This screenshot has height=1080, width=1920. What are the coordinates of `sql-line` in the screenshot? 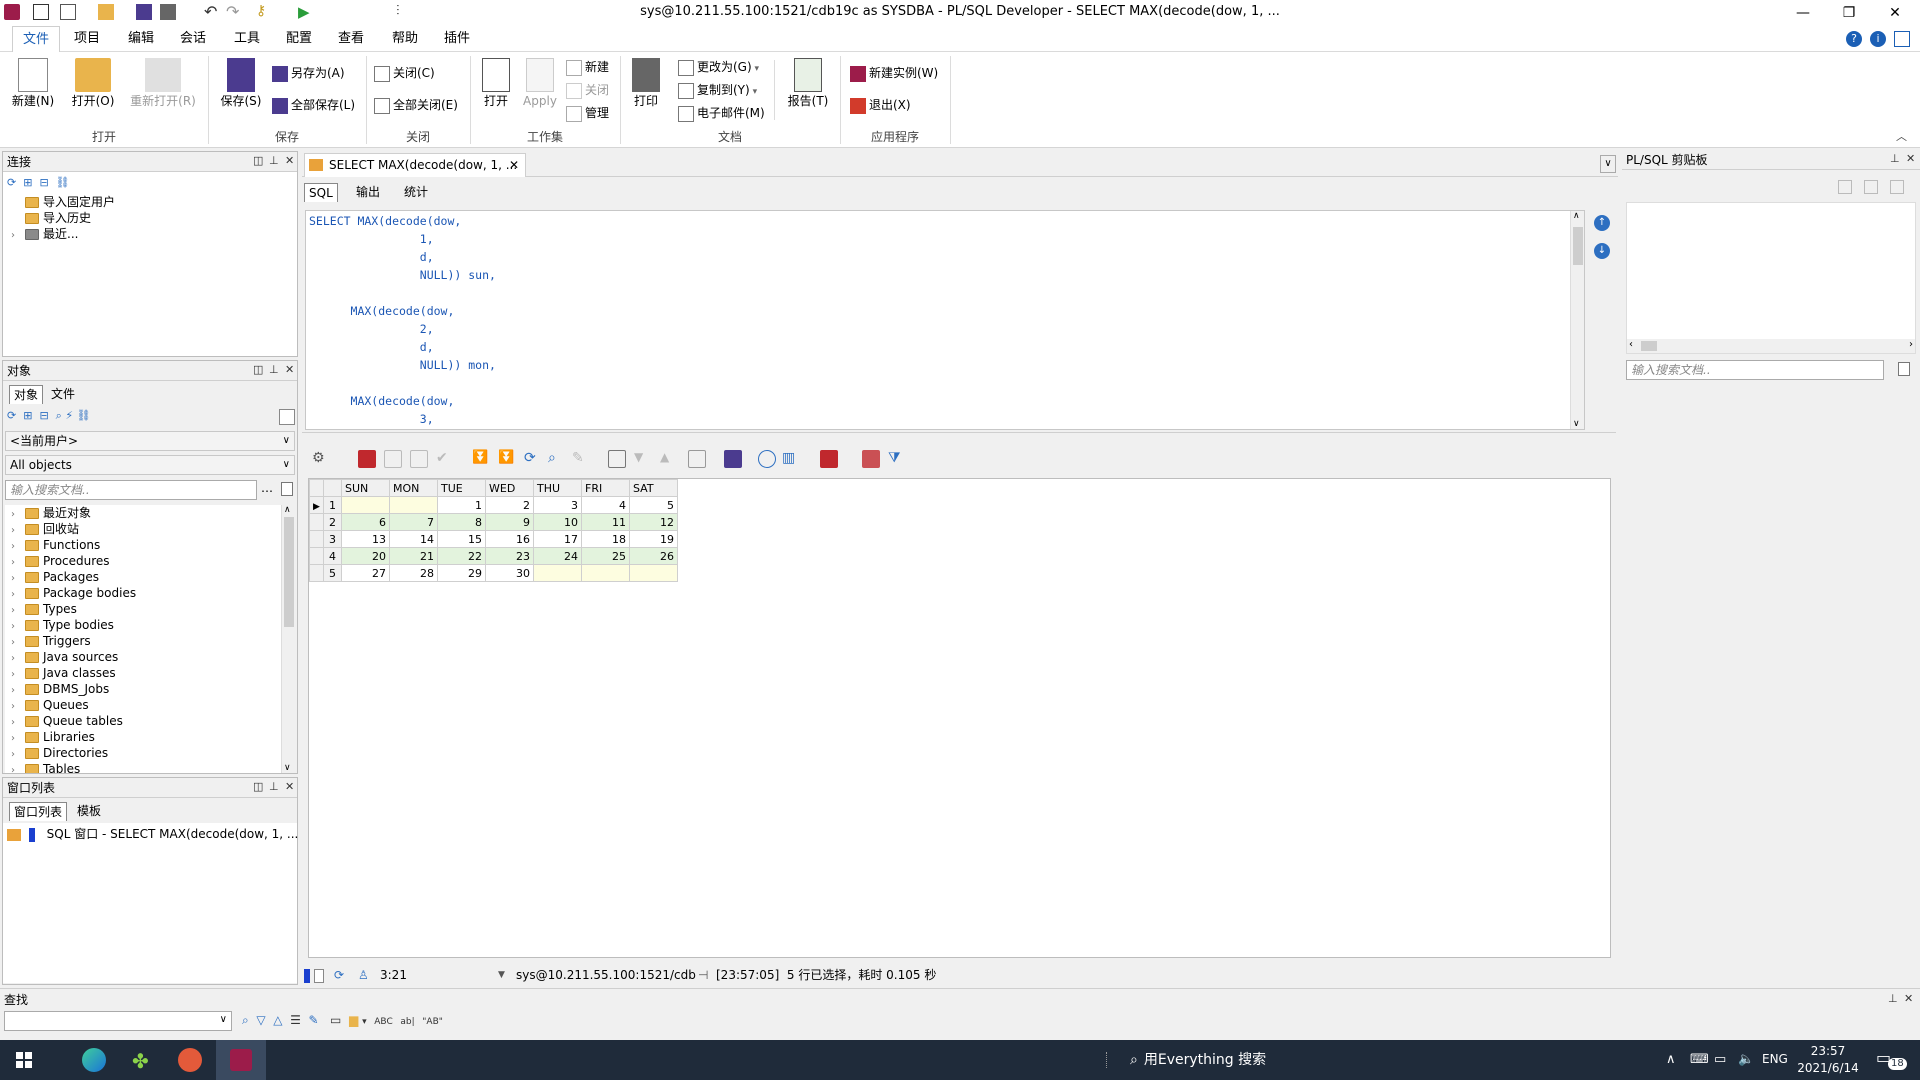 It's located at (402, 383).